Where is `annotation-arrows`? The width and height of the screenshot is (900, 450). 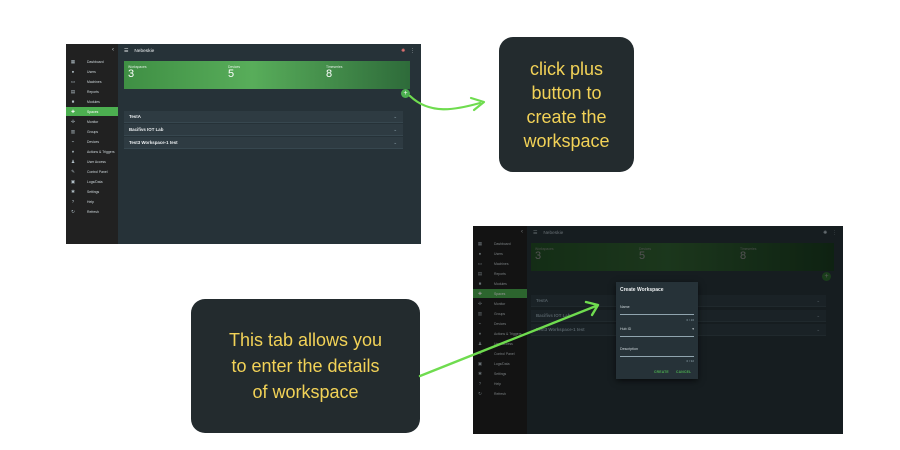
annotation-arrows is located at coordinates (504, 236).